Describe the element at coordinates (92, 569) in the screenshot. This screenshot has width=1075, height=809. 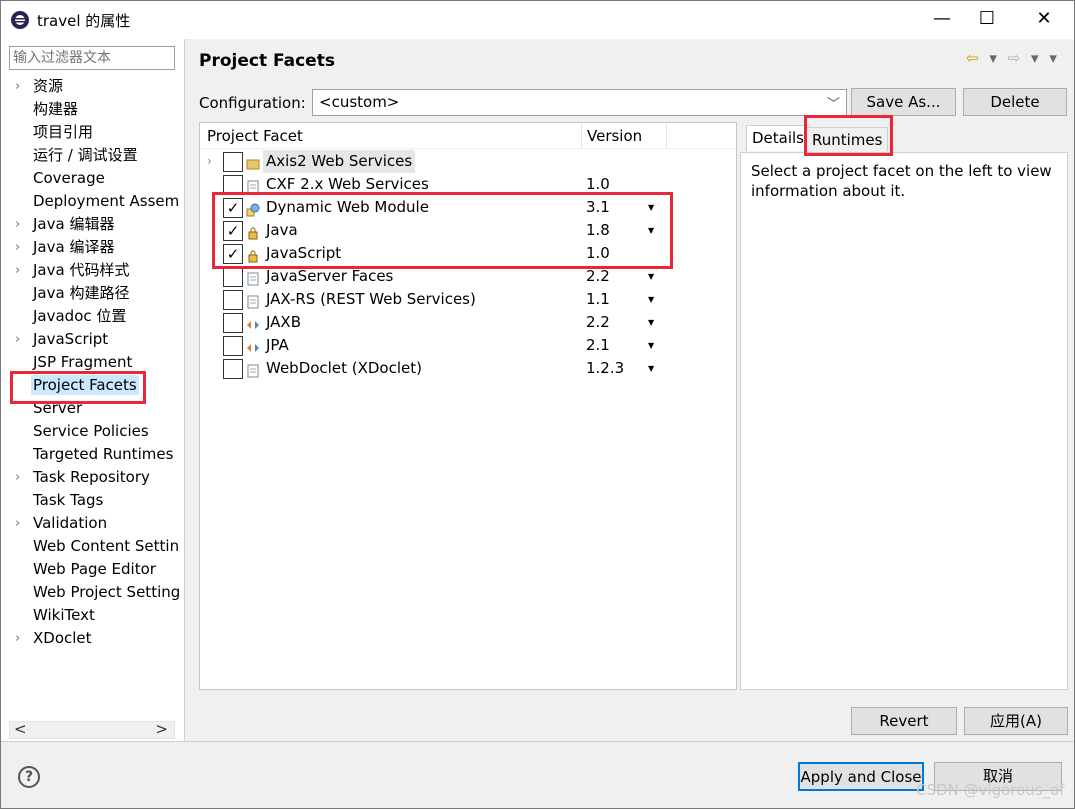
I see `sidebar-item: Web Page Editor` at that location.